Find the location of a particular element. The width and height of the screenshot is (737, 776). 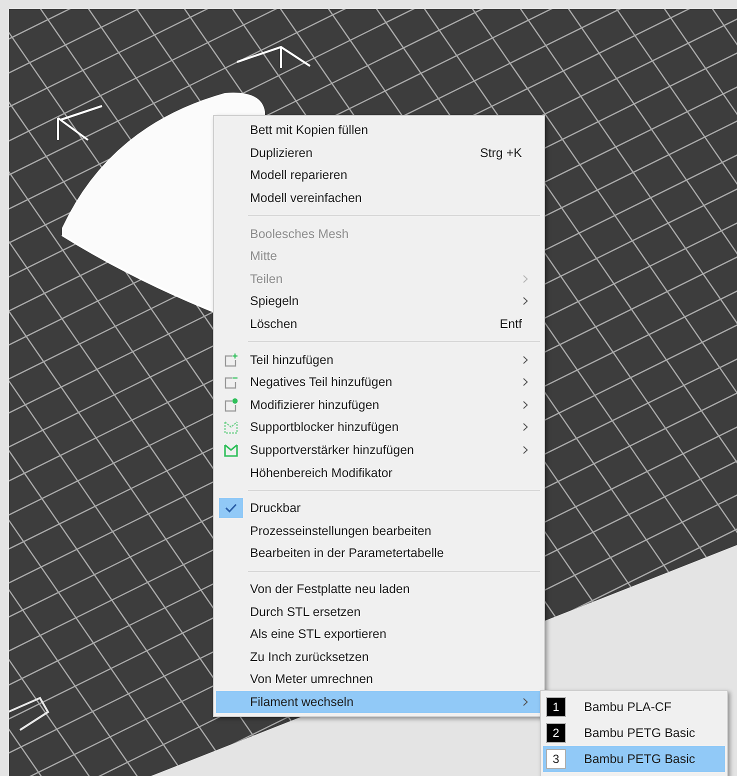

add-part-icon is located at coordinates (231, 359).